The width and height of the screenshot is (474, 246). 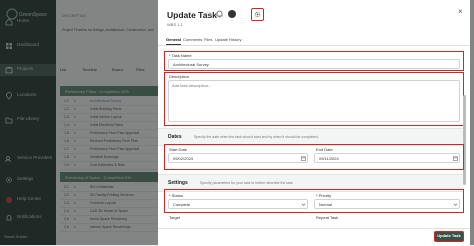 I want to click on bell-icon, so click(x=219, y=14).